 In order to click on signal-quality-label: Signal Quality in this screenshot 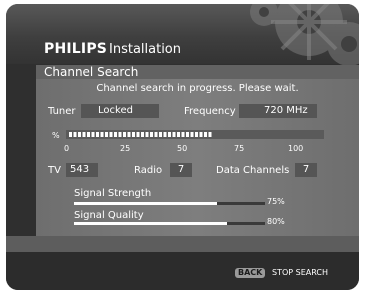, I will do `click(109, 215)`.